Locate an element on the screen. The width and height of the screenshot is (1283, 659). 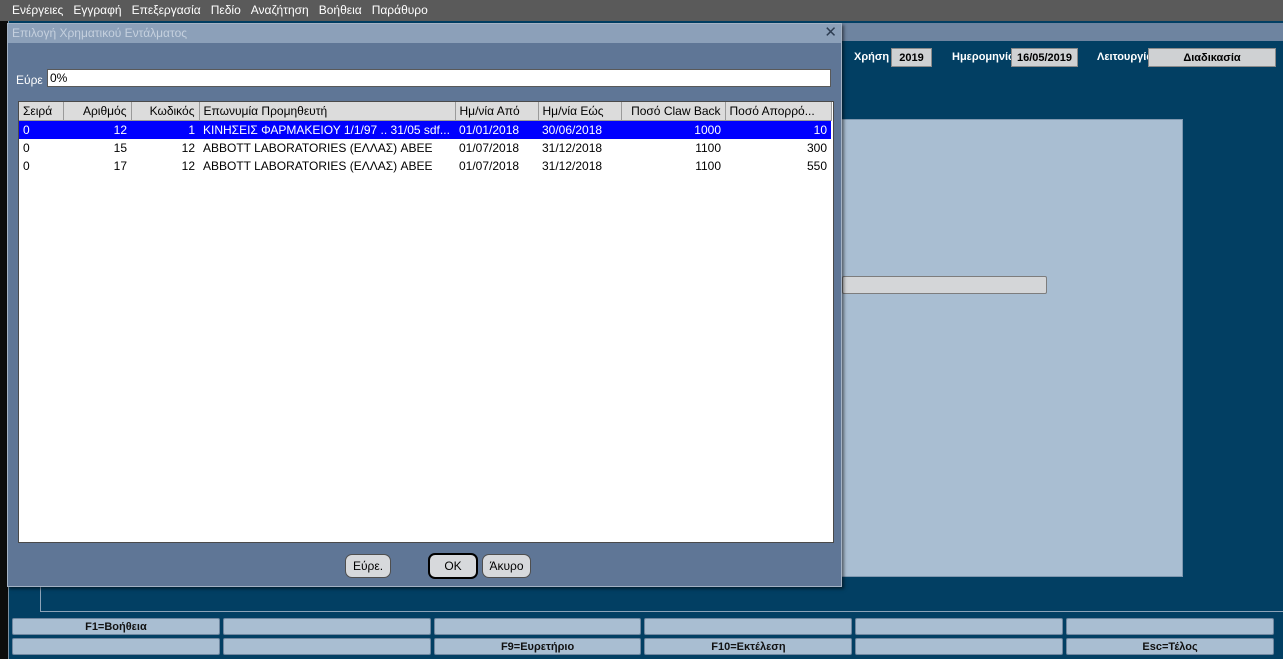
cell-clawback: 1000 is located at coordinates (673, 129).